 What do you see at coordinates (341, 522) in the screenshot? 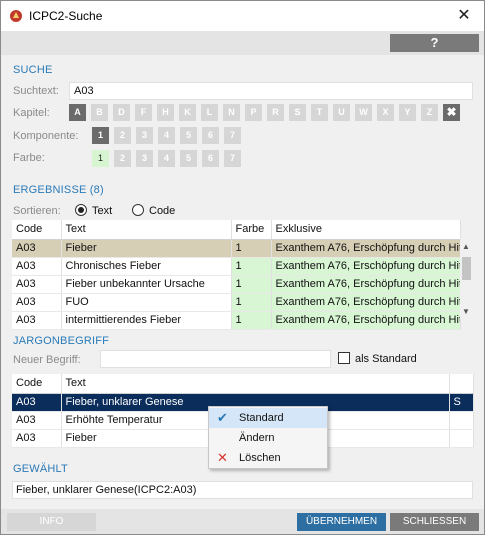
I see `uebernehmen-button: ÜBERNEHMEN` at bounding box center [341, 522].